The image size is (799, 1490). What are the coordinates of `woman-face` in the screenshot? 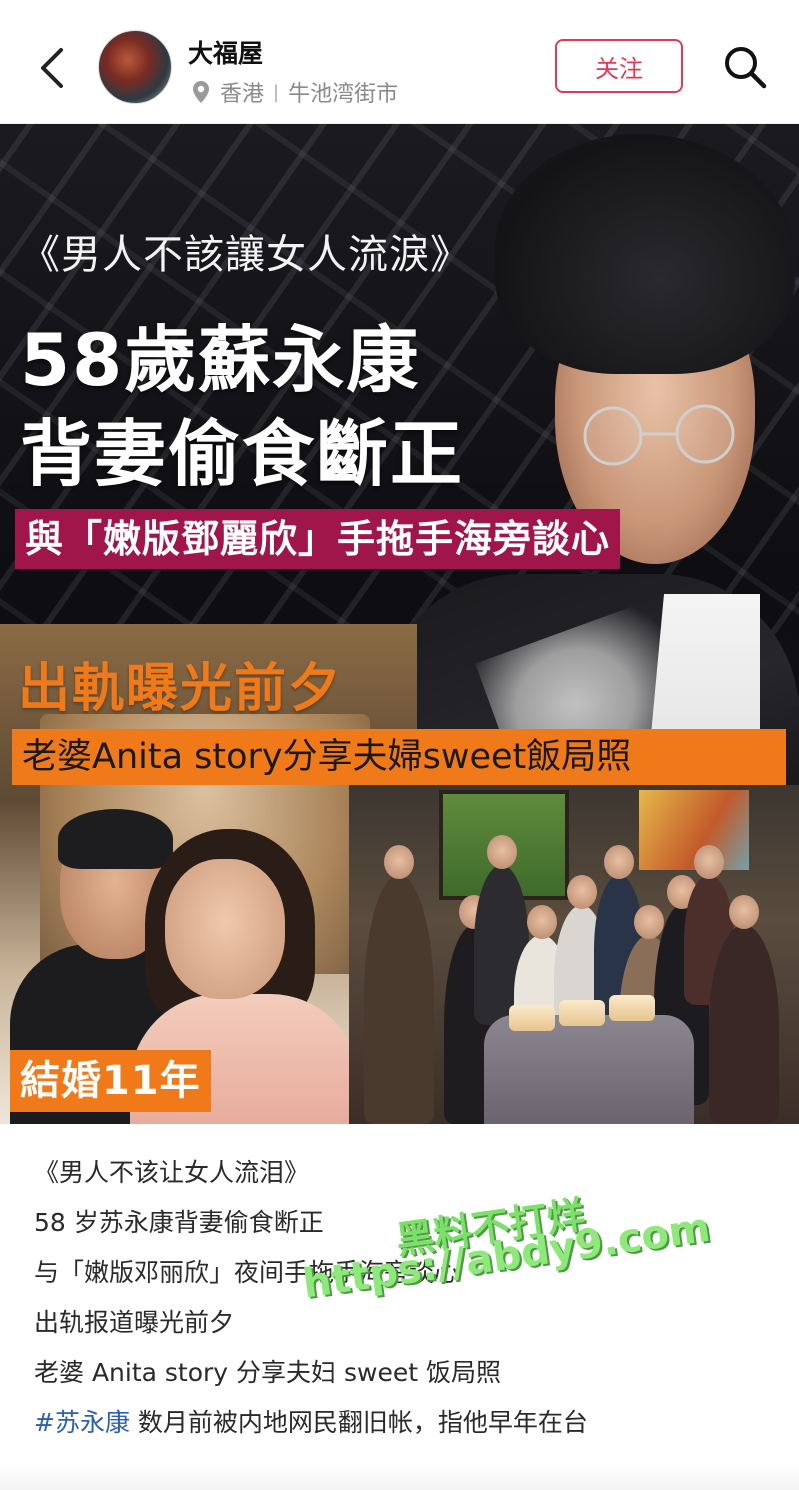 It's located at (225, 929).